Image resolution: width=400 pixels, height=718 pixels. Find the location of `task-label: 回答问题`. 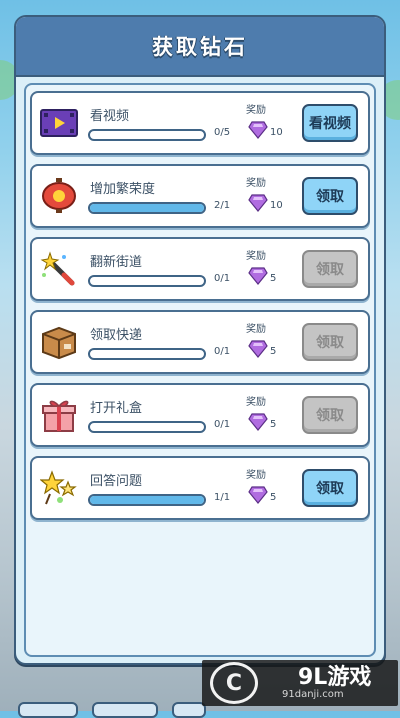

task-label: 回答问题 is located at coordinates (116, 481).